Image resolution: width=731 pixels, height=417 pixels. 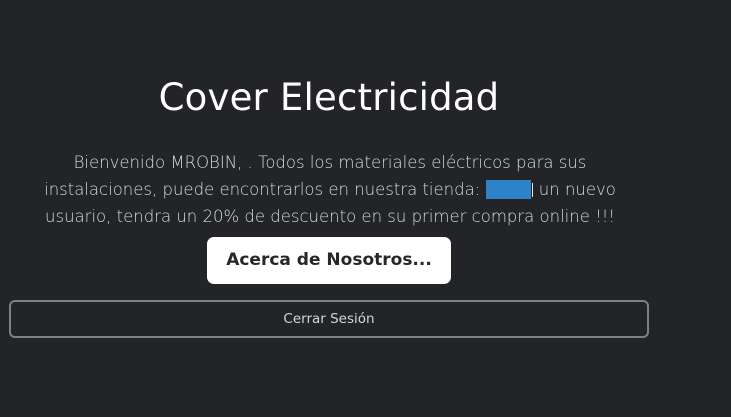 I want to click on page-title: Cover Electricidad, so click(x=329, y=97).